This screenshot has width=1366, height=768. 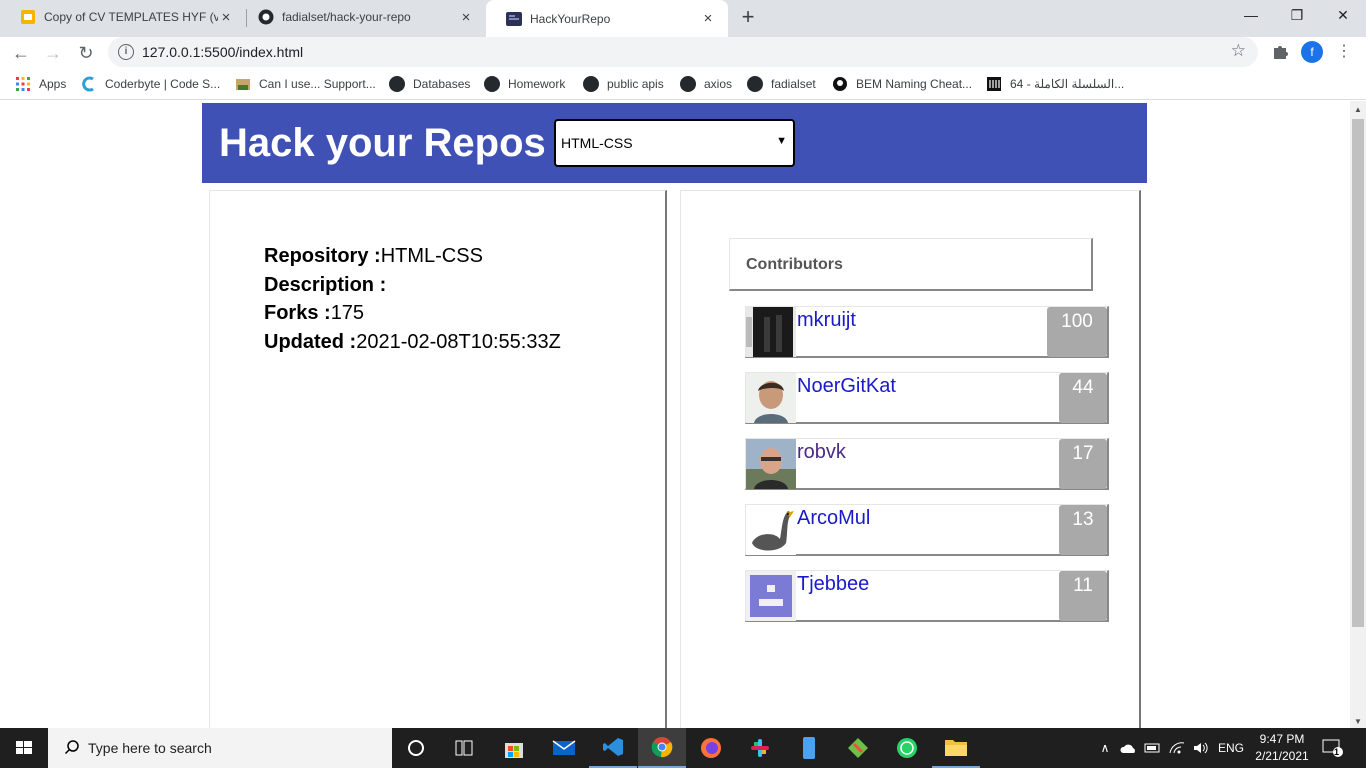 What do you see at coordinates (23, 84) in the screenshot?
I see `apps-grid-icon` at bounding box center [23, 84].